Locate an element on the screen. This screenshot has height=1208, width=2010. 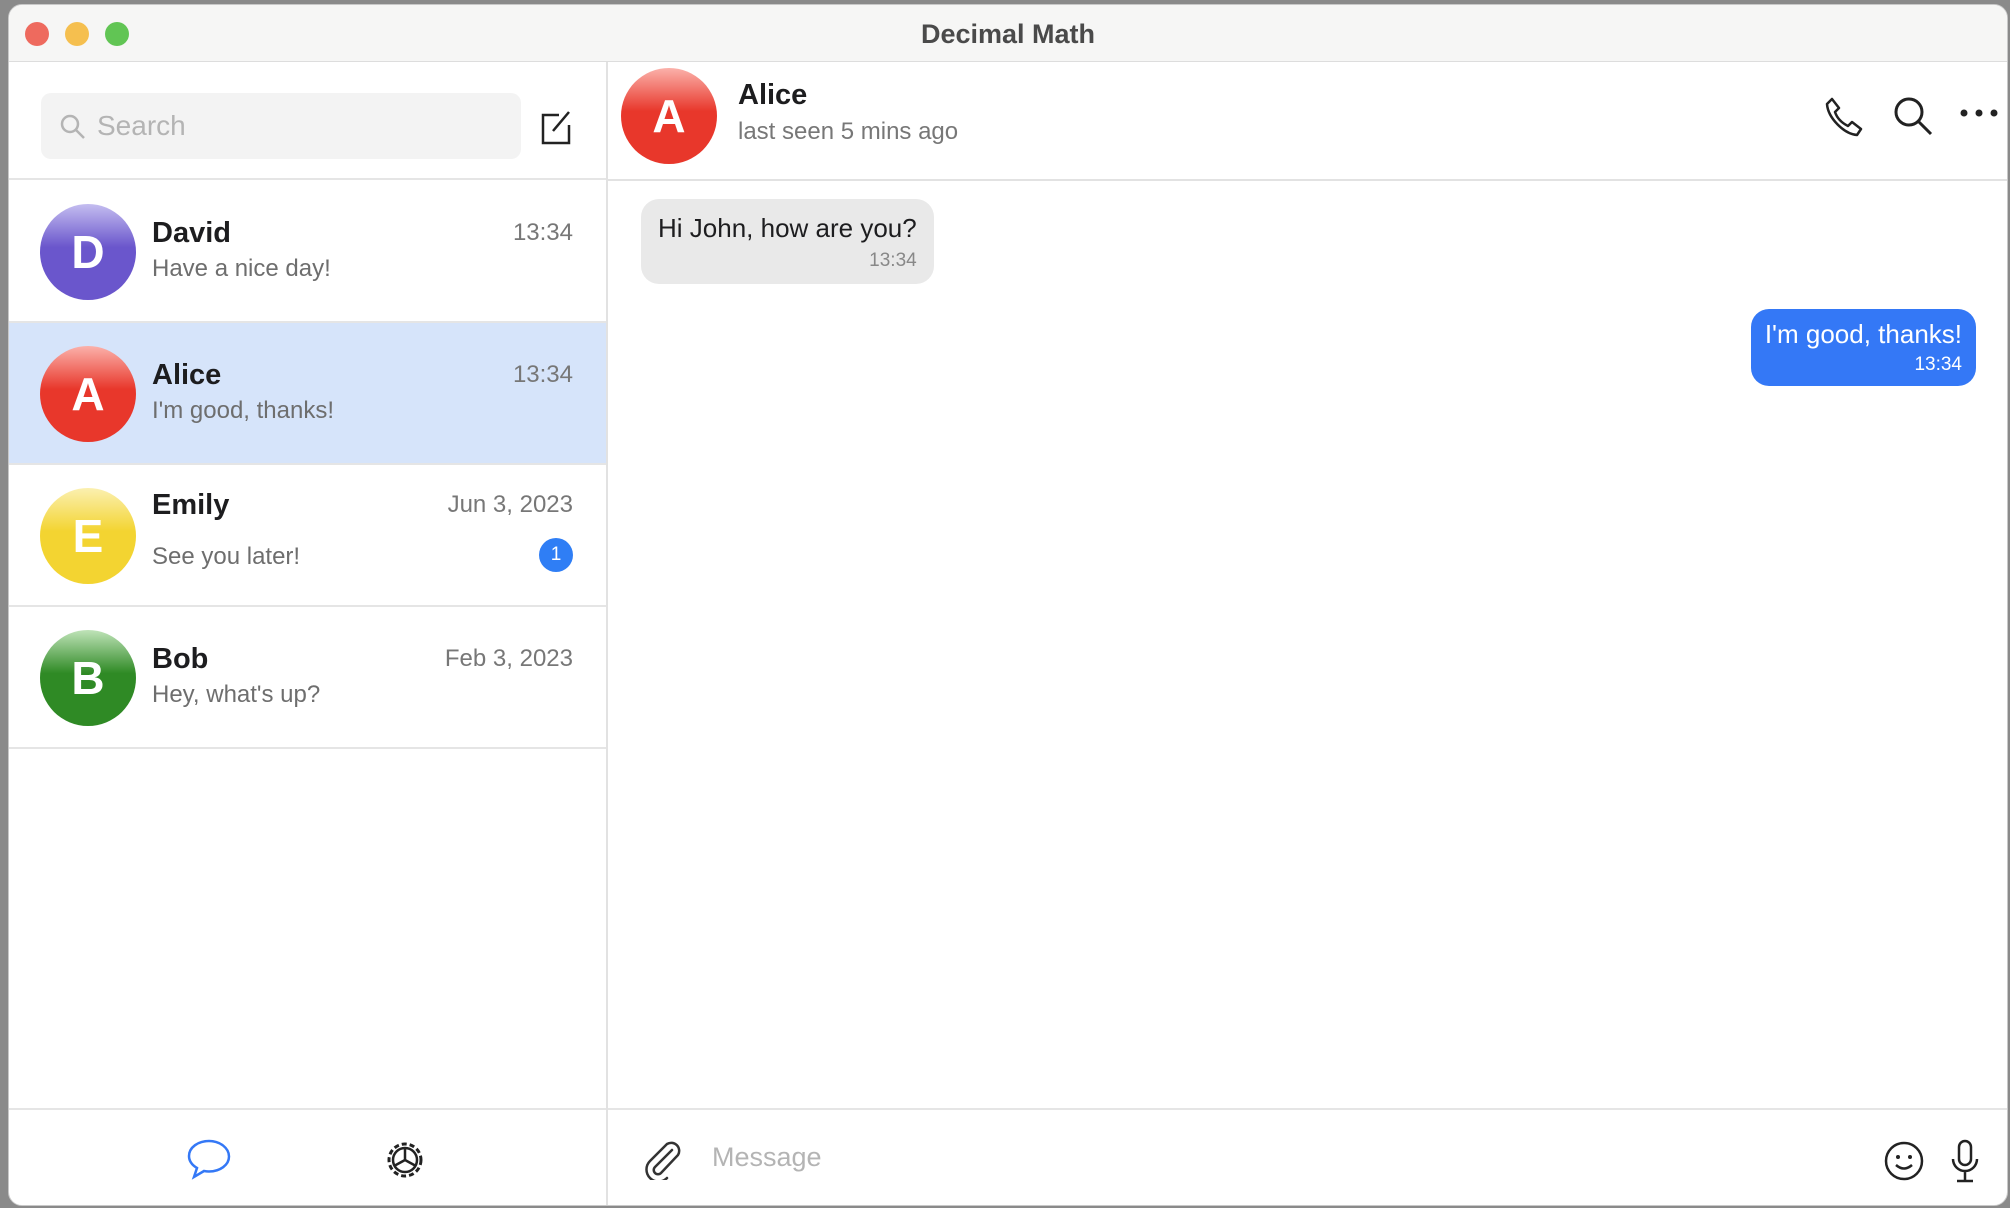
chat-list-item-bob: B Bob Feb 3, 2023 Hey, what's up? is located at coordinates (307, 678).